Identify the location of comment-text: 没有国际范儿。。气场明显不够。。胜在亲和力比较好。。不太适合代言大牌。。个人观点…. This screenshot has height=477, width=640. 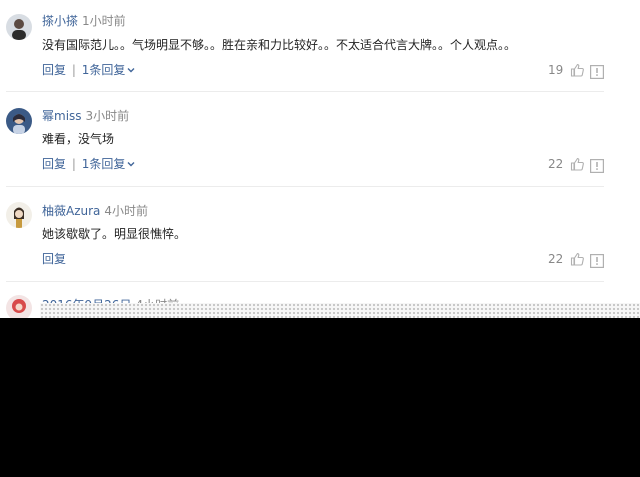
(279, 45).